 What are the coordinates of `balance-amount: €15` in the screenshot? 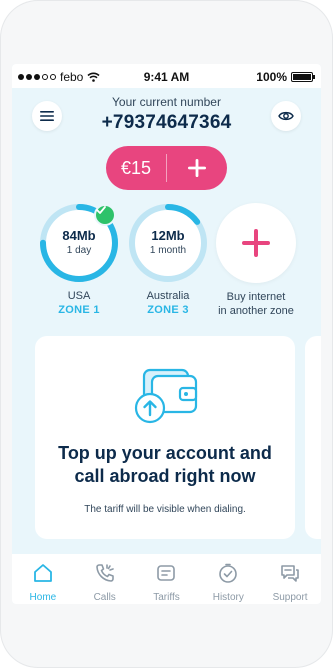 It's located at (136, 168).